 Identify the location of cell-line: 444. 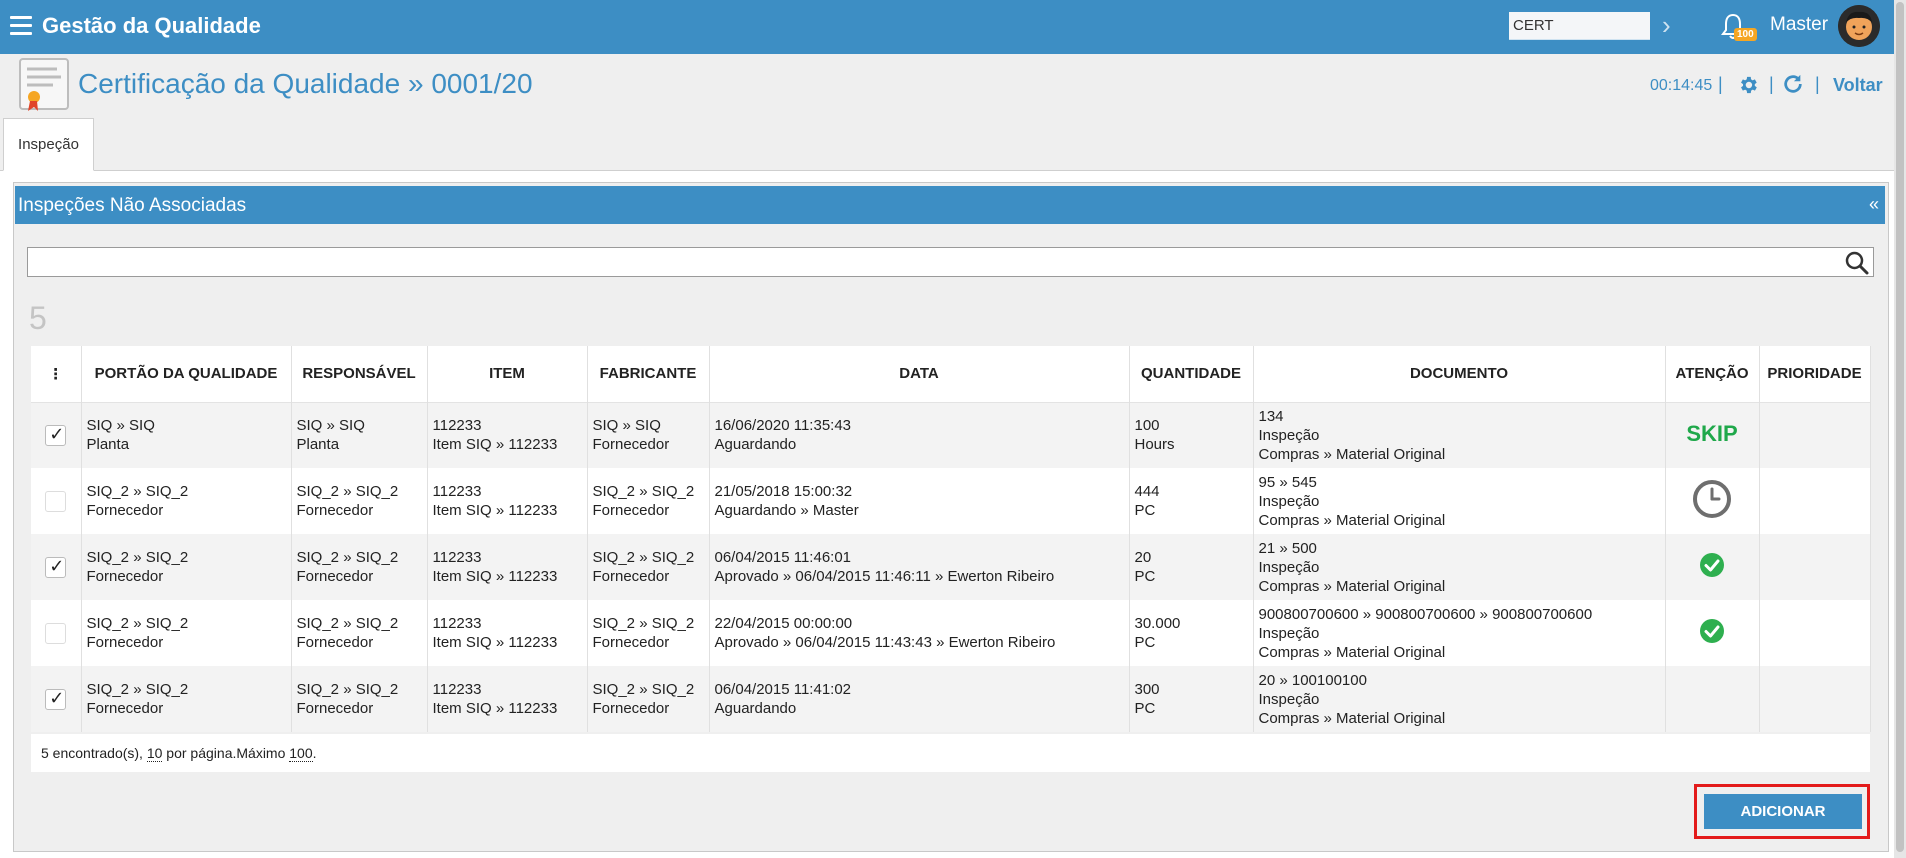
(1147, 491).